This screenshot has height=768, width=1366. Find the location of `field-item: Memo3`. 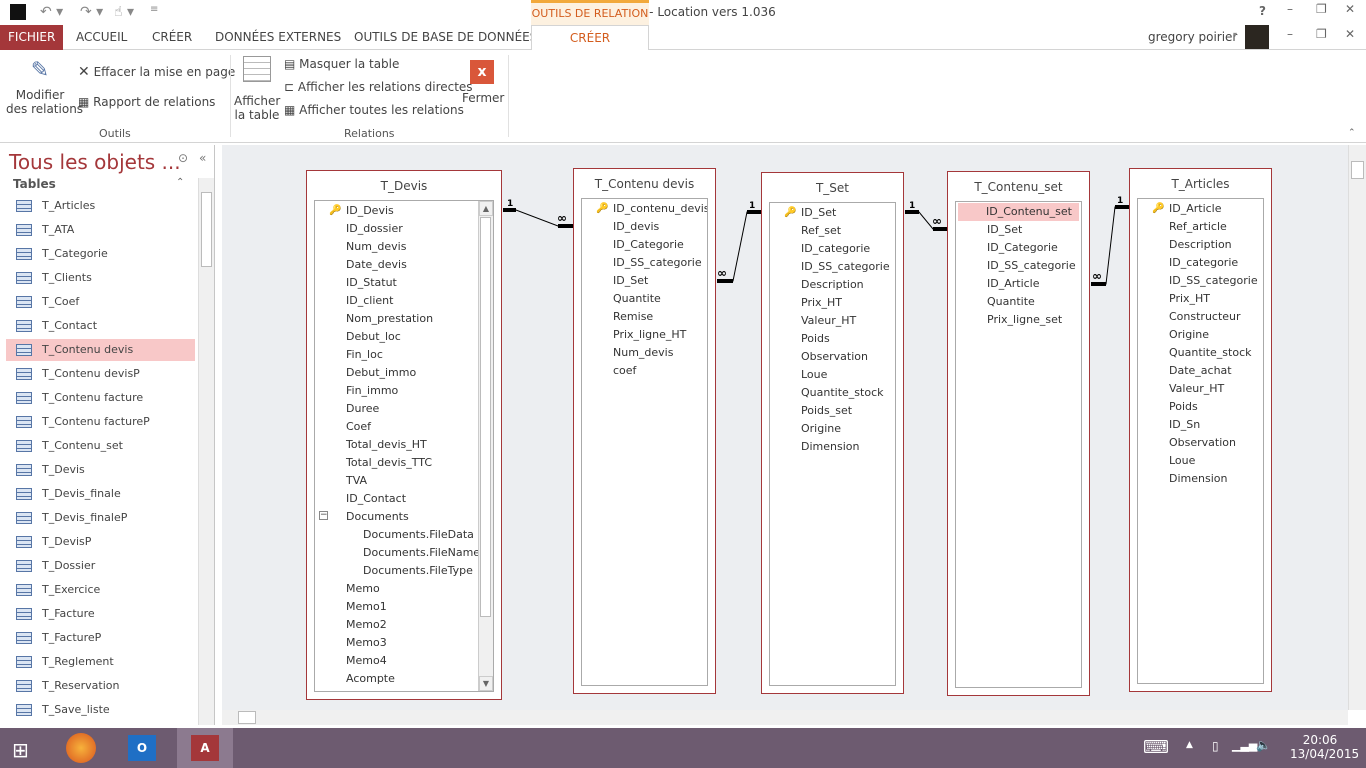

field-item: Memo3 is located at coordinates (366, 643).